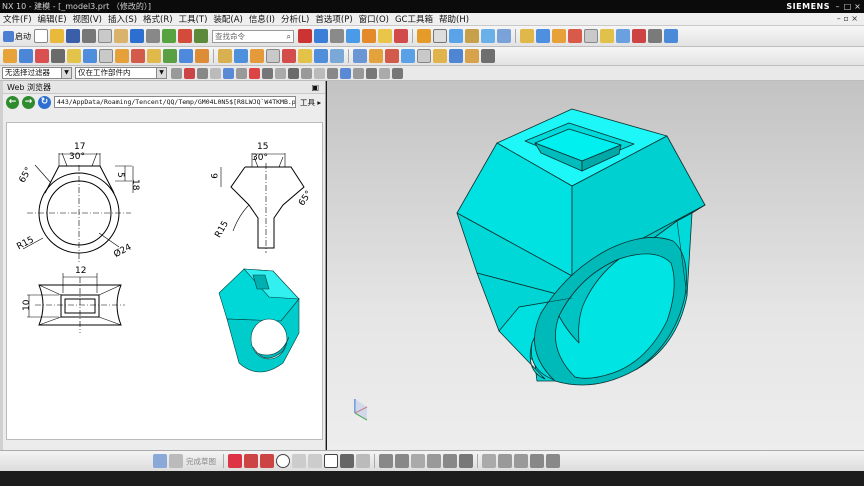  What do you see at coordinates (201, 461) in the screenshot?
I see `finish-sketch-label: 完成草图` at bounding box center [201, 461].